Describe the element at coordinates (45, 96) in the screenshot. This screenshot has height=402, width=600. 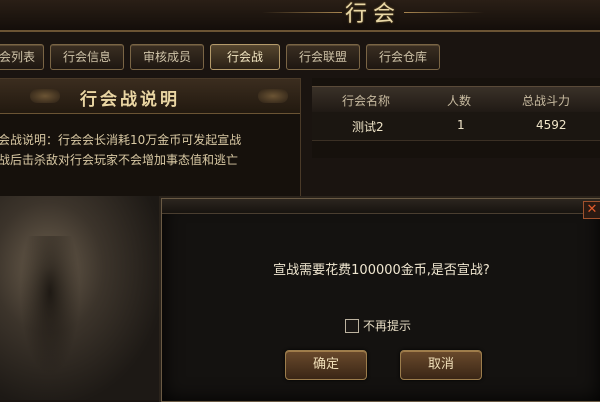
I see `ornament-left-icon` at that location.